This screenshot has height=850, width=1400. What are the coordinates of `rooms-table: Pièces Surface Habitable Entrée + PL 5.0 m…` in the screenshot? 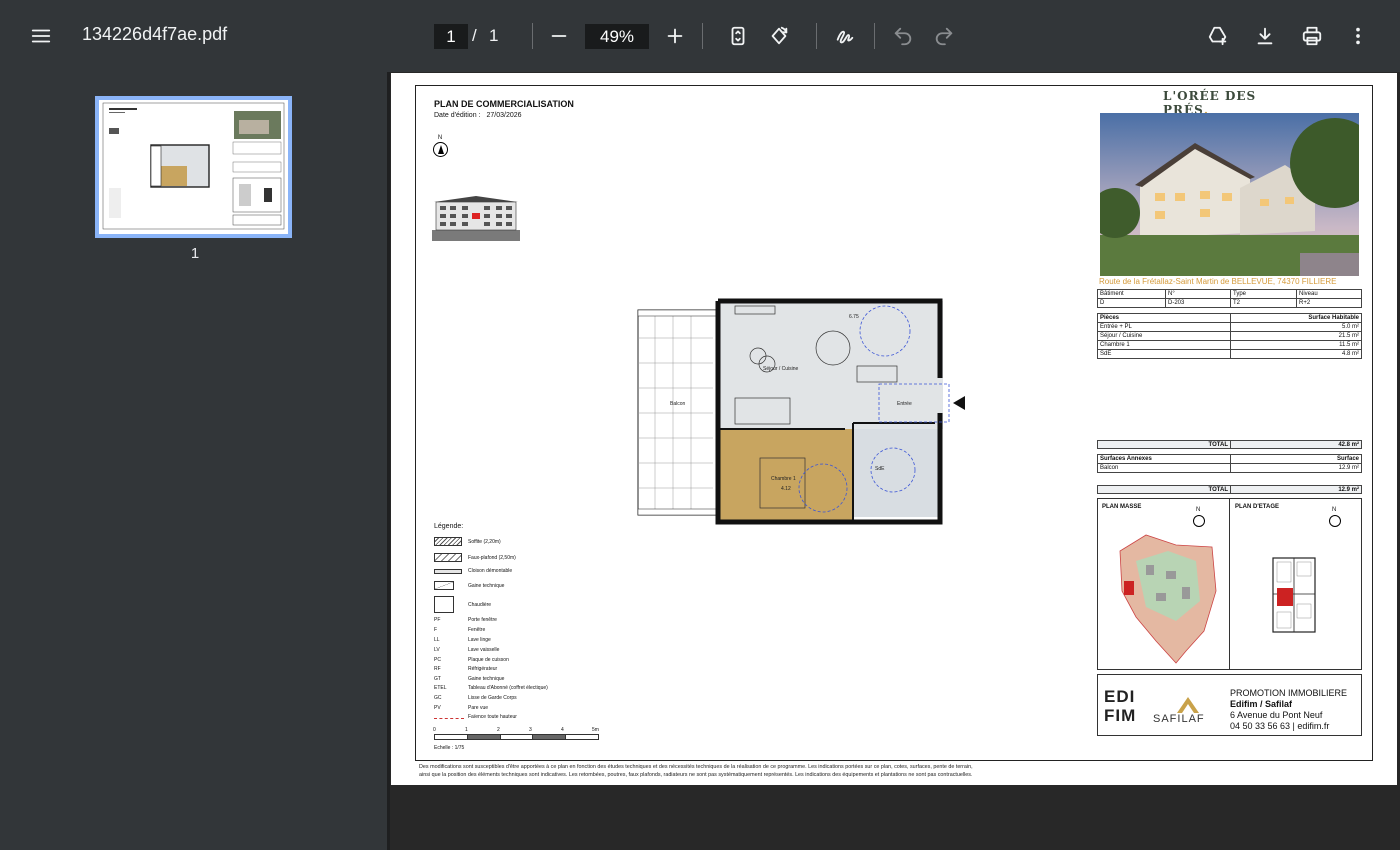 It's located at (1229, 336).